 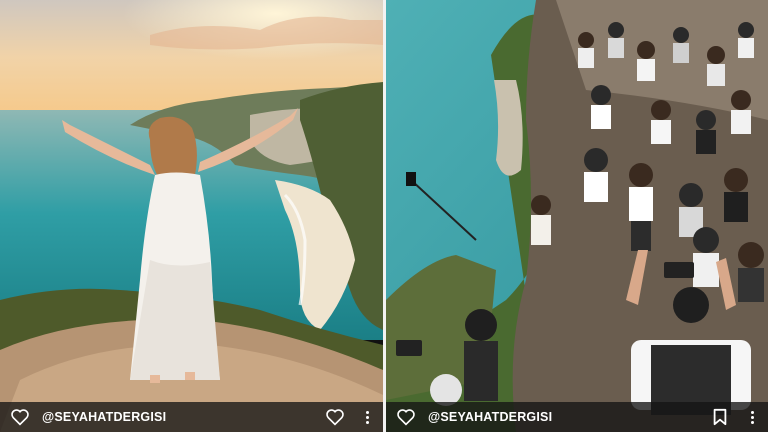 What do you see at coordinates (577, 417) in the screenshot?
I see `post-footer-right: @SEYAHATDERGISI` at bounding box center [577, 417].